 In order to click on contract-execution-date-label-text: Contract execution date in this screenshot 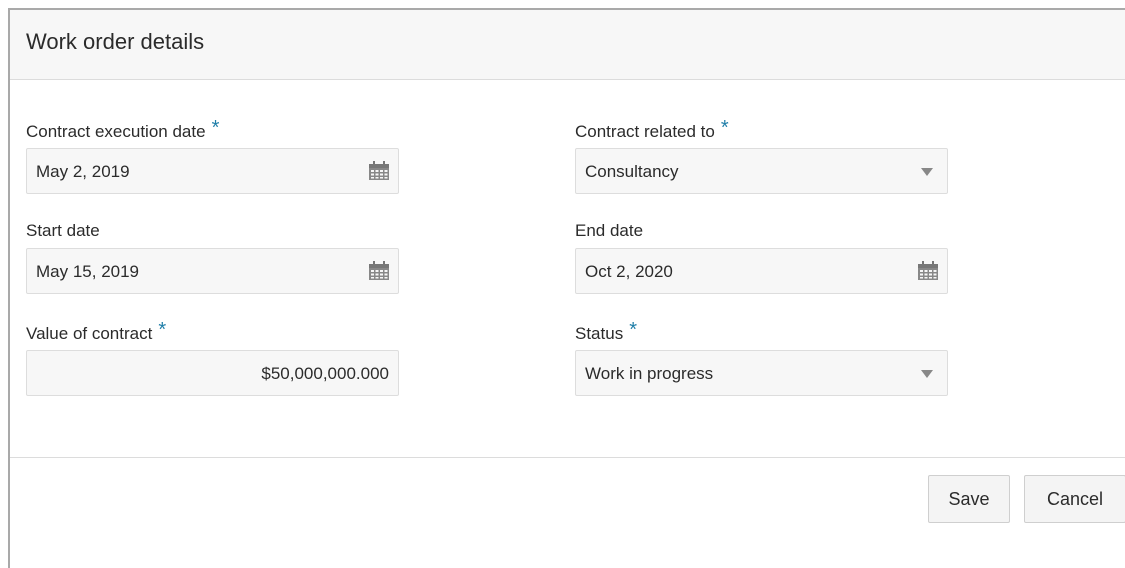, I will do `click(116, 131)`.